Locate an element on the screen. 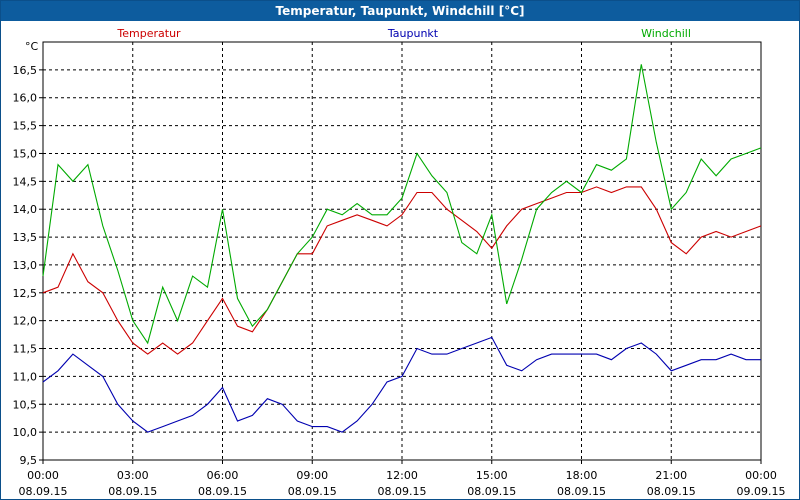 This screenshot has height=500, width=800. y-tick-label: 13,0 is located at coordinates (25, 265).